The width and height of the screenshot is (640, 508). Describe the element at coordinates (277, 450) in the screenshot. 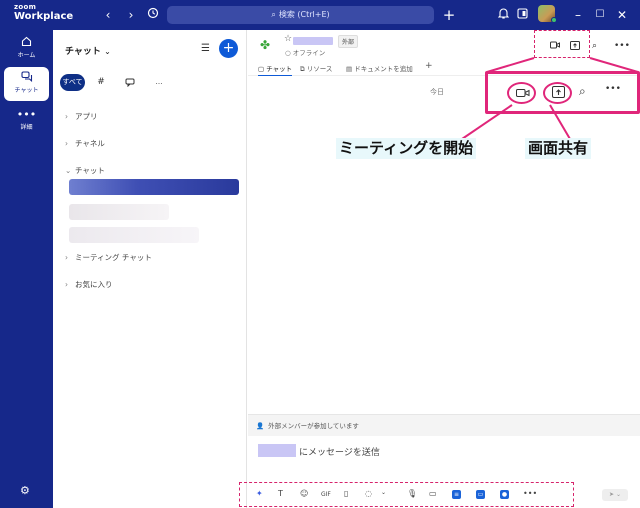

I see `recipient-name-redacted` at that location.